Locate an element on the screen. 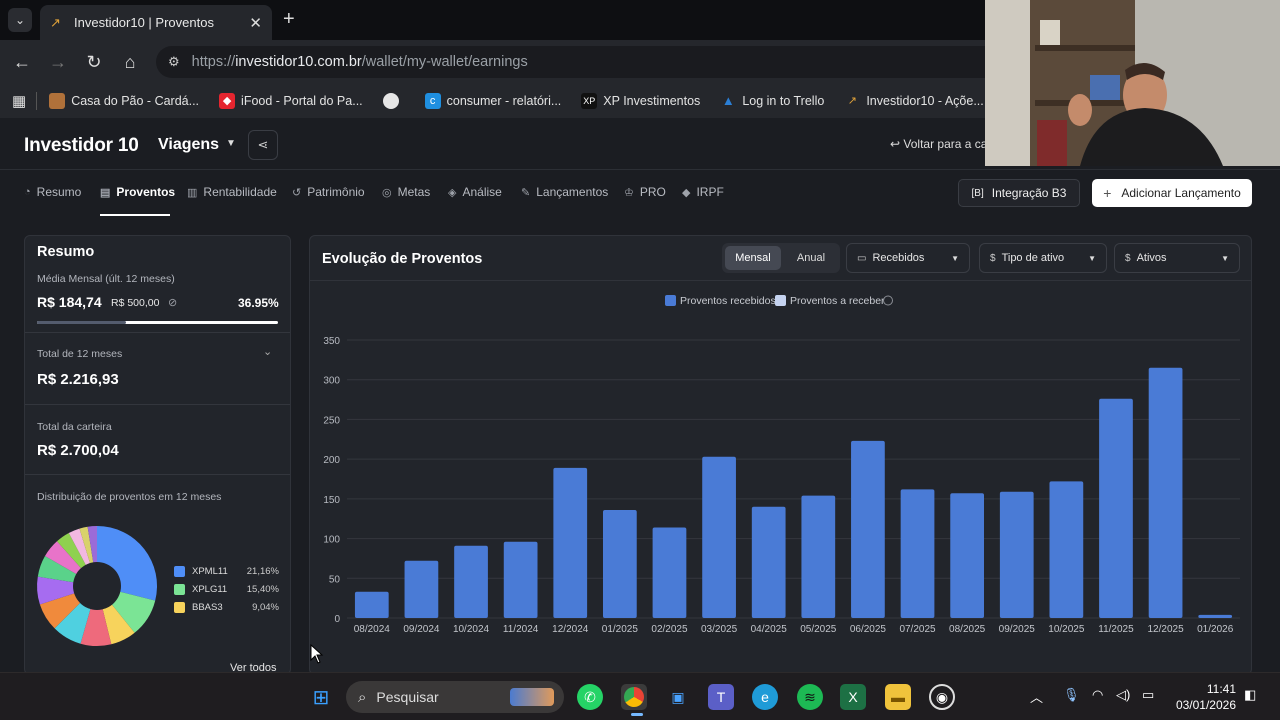 The image size is (1280, 720). edge-icon: e is located at coordinates (765, 697).